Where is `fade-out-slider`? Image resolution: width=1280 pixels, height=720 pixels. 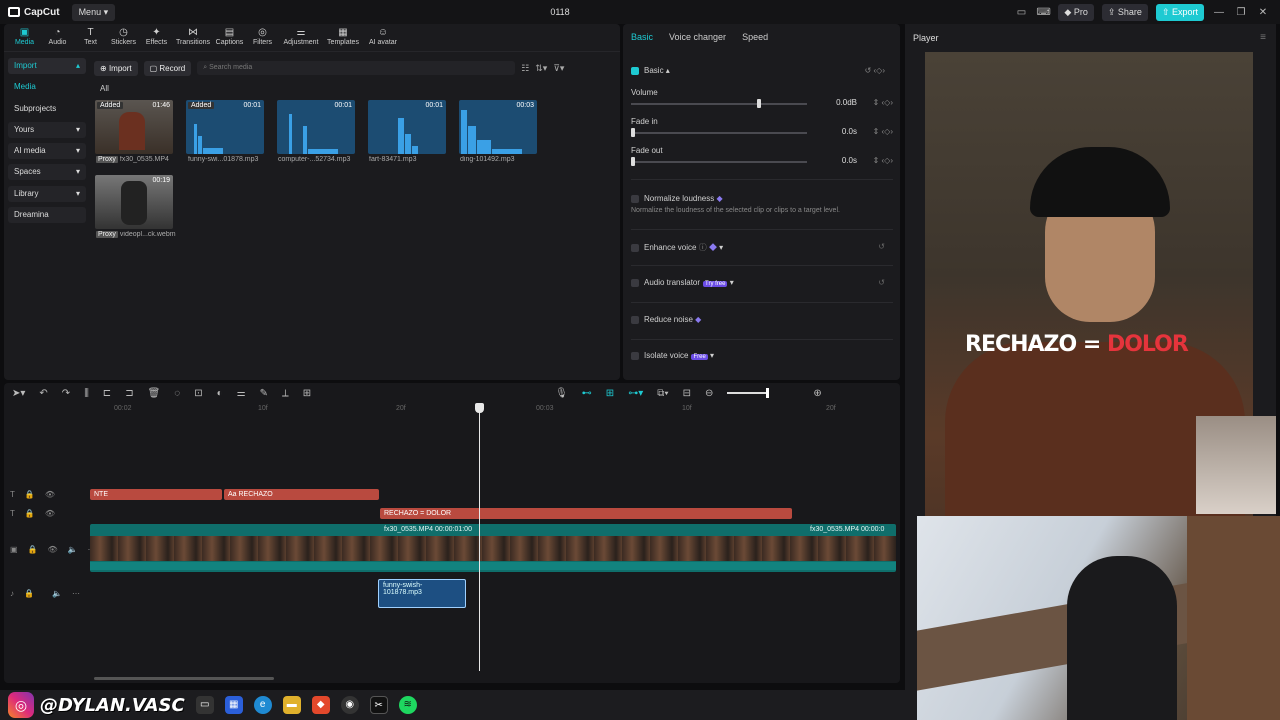 fade-out-slider is located at coordinates (719, 162).